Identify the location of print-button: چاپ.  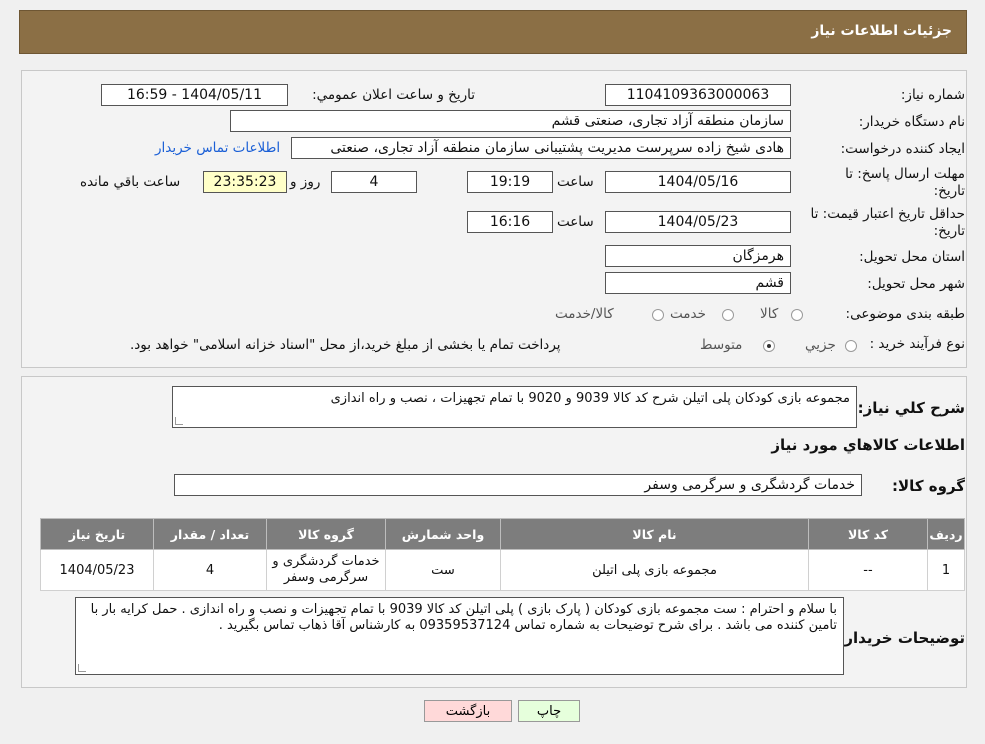
(549, 711).